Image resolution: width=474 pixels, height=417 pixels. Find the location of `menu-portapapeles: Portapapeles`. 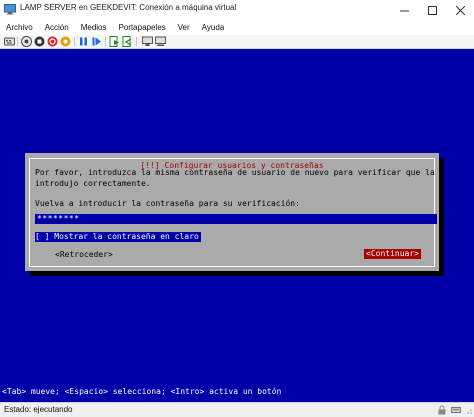

menu-portapapeles: Portapapeles is located at coordinates (142, 27).